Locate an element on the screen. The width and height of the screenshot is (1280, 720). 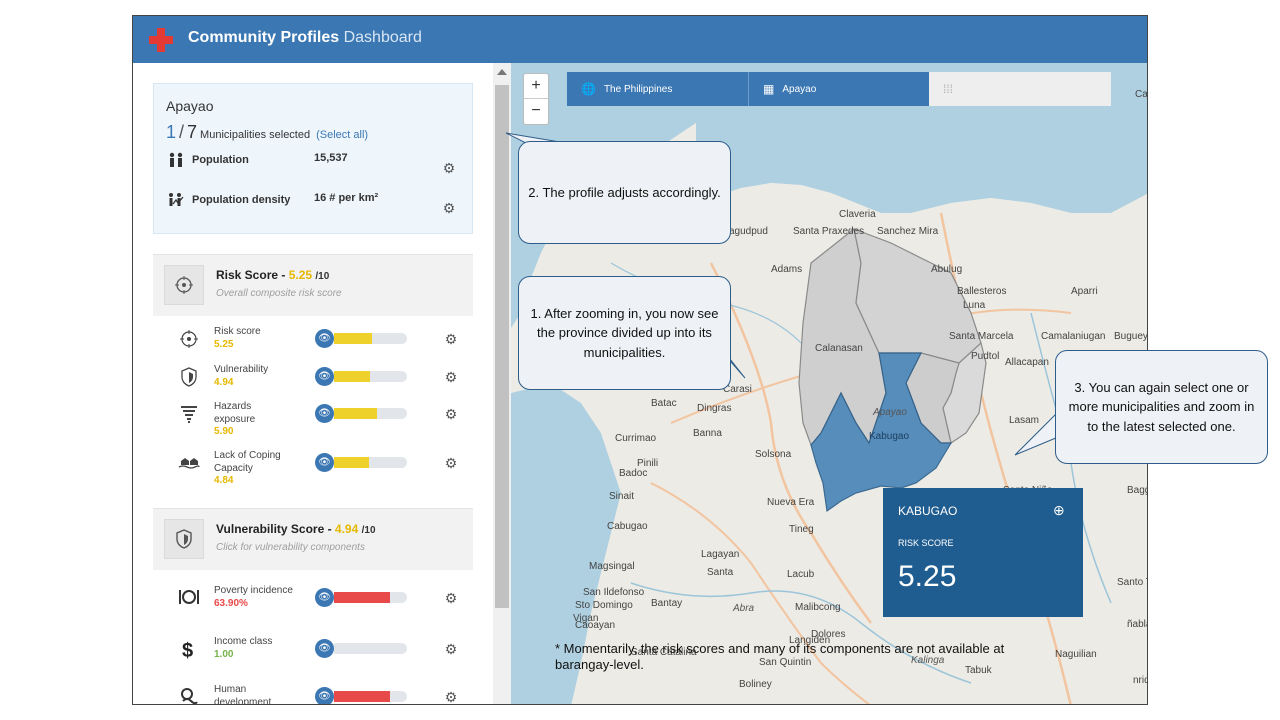
map-label-lasam: Lasam is located at coordinates (1024, 420).